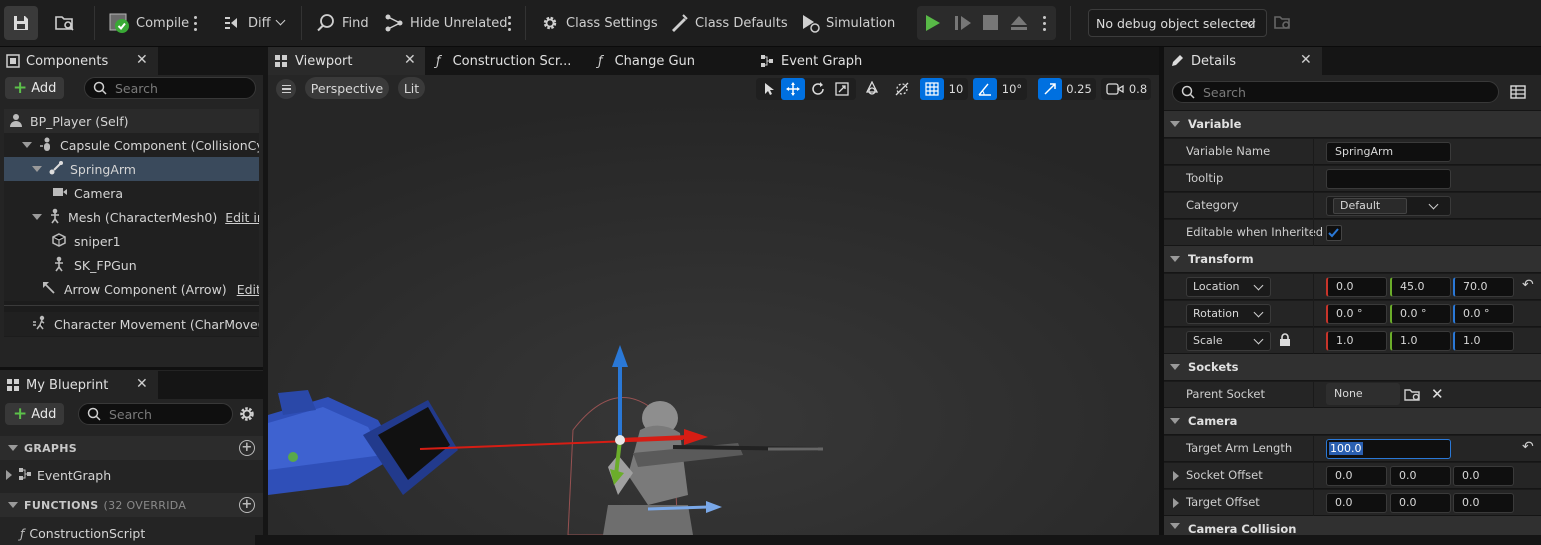 The image size is (1541, 545). Describe the element at coordinates (818, 89) in the screenshot. I see `rotate-mode-button` at that location.